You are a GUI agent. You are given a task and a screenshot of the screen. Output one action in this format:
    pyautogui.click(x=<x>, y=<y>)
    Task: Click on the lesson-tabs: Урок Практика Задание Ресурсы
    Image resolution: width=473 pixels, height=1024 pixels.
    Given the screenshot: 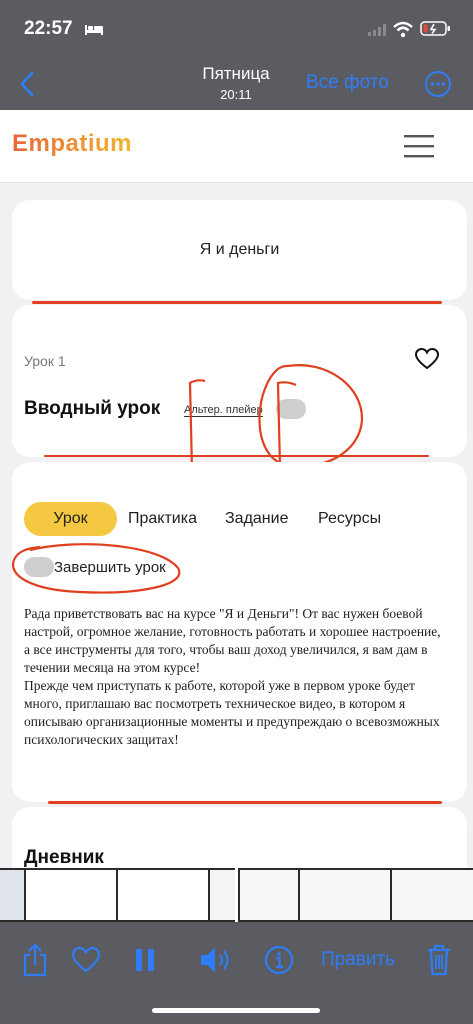 What is the action you would take?
    pyautogui.click(x=248, y=519)
    